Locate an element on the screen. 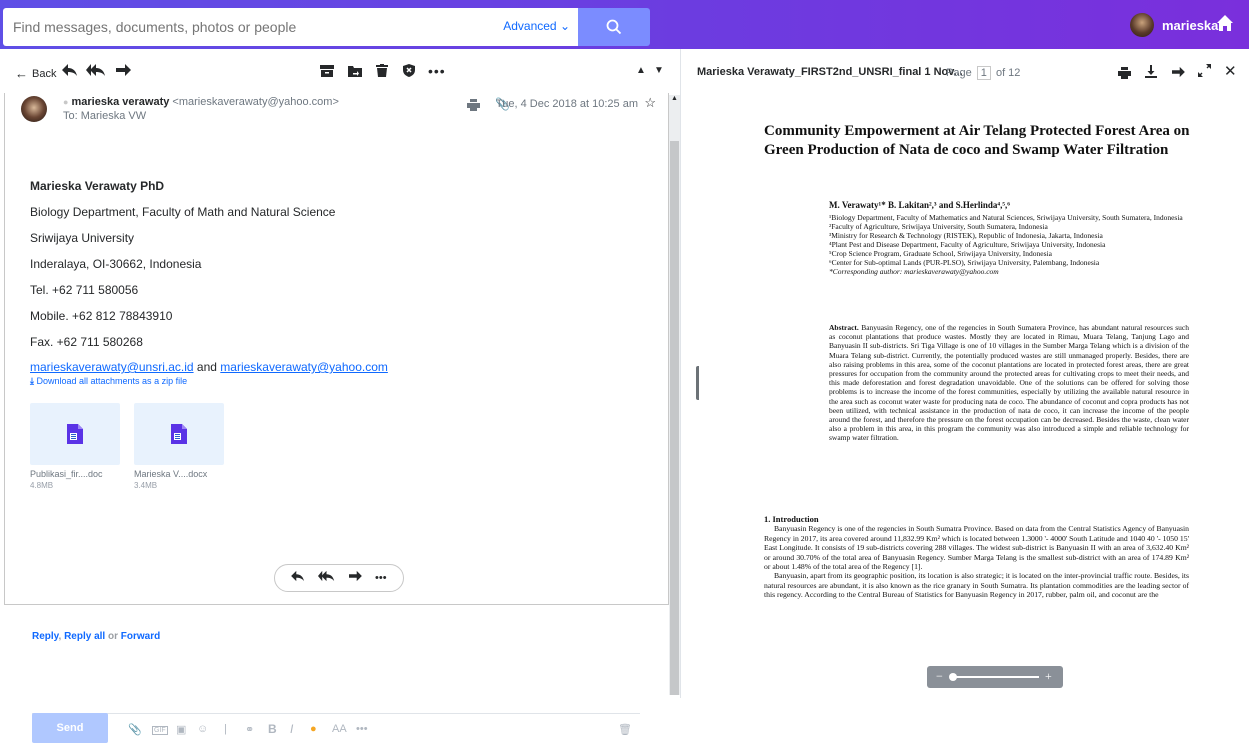  avatar is located at coordinates (1142, 25).